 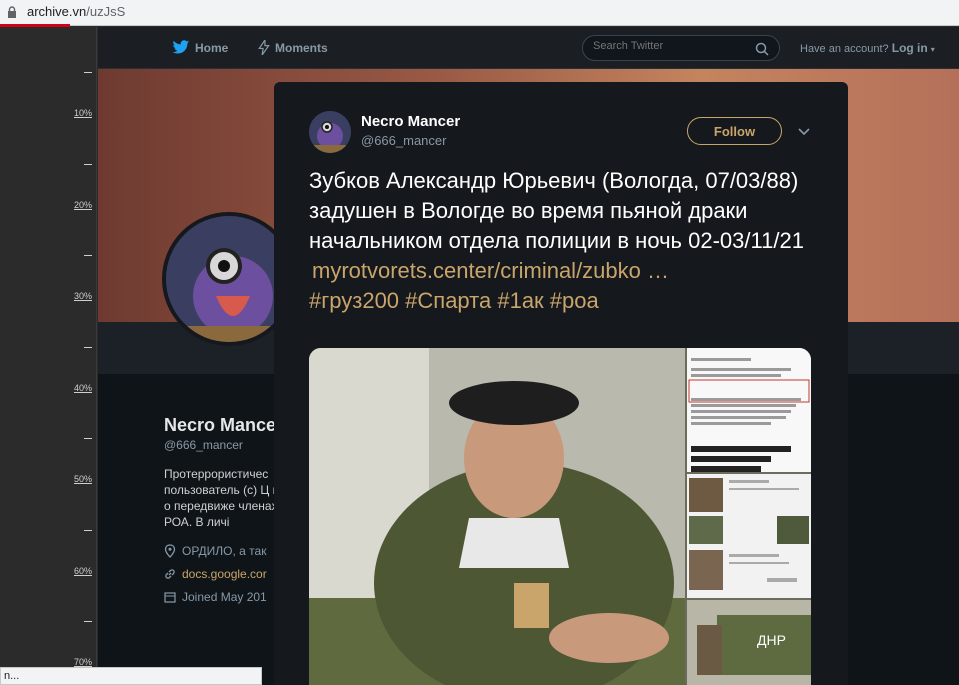 I want to click on truck-graffiti: ДНР, so click(x=771, y=640).